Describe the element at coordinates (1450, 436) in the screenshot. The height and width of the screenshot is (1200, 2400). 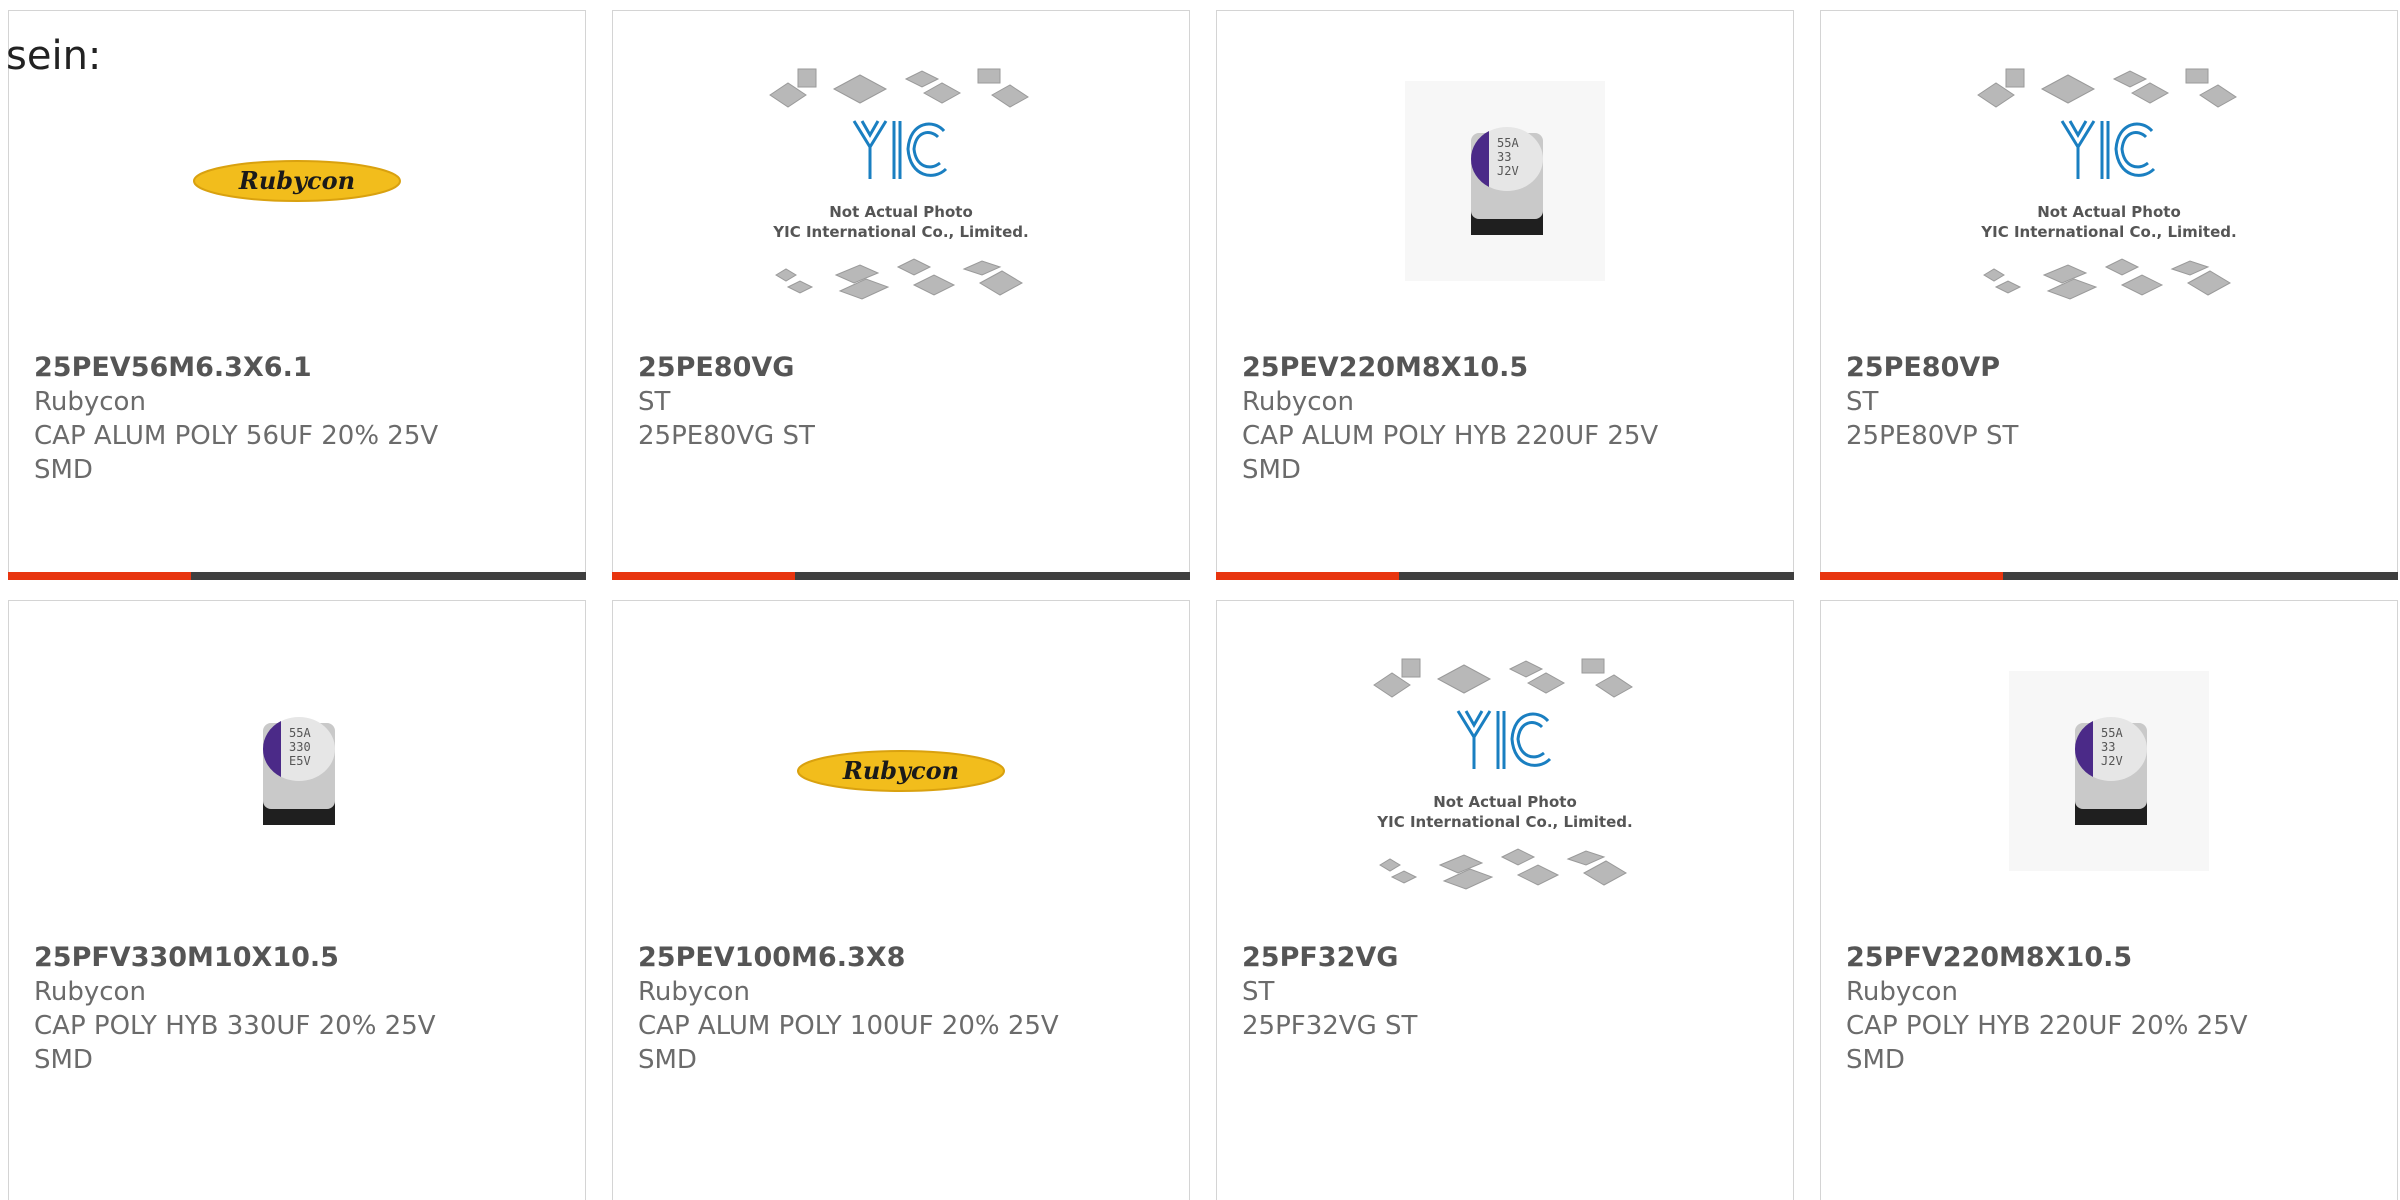
I see `description: CAP ALUM POLY HYB 220UF 25V` at that location.